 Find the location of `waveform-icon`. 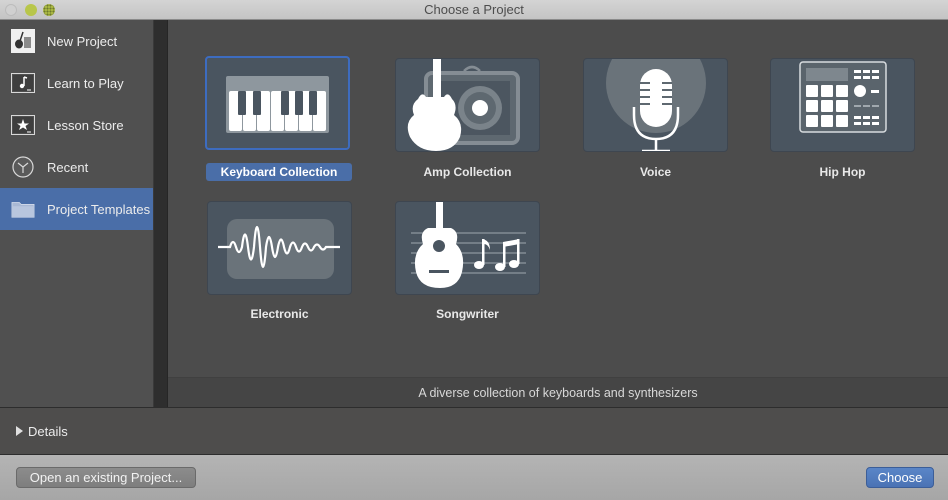

waveform-icon is located at coordinates (279, 249).